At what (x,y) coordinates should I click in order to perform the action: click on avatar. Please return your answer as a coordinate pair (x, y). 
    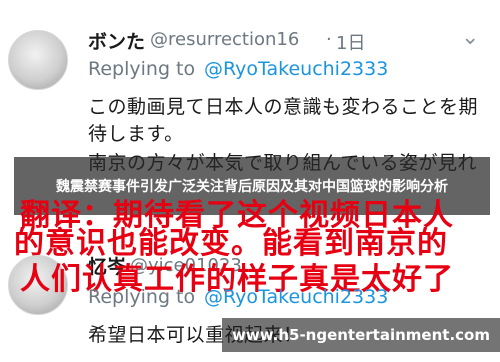
    Looking at the image, I should click on (38, 60).